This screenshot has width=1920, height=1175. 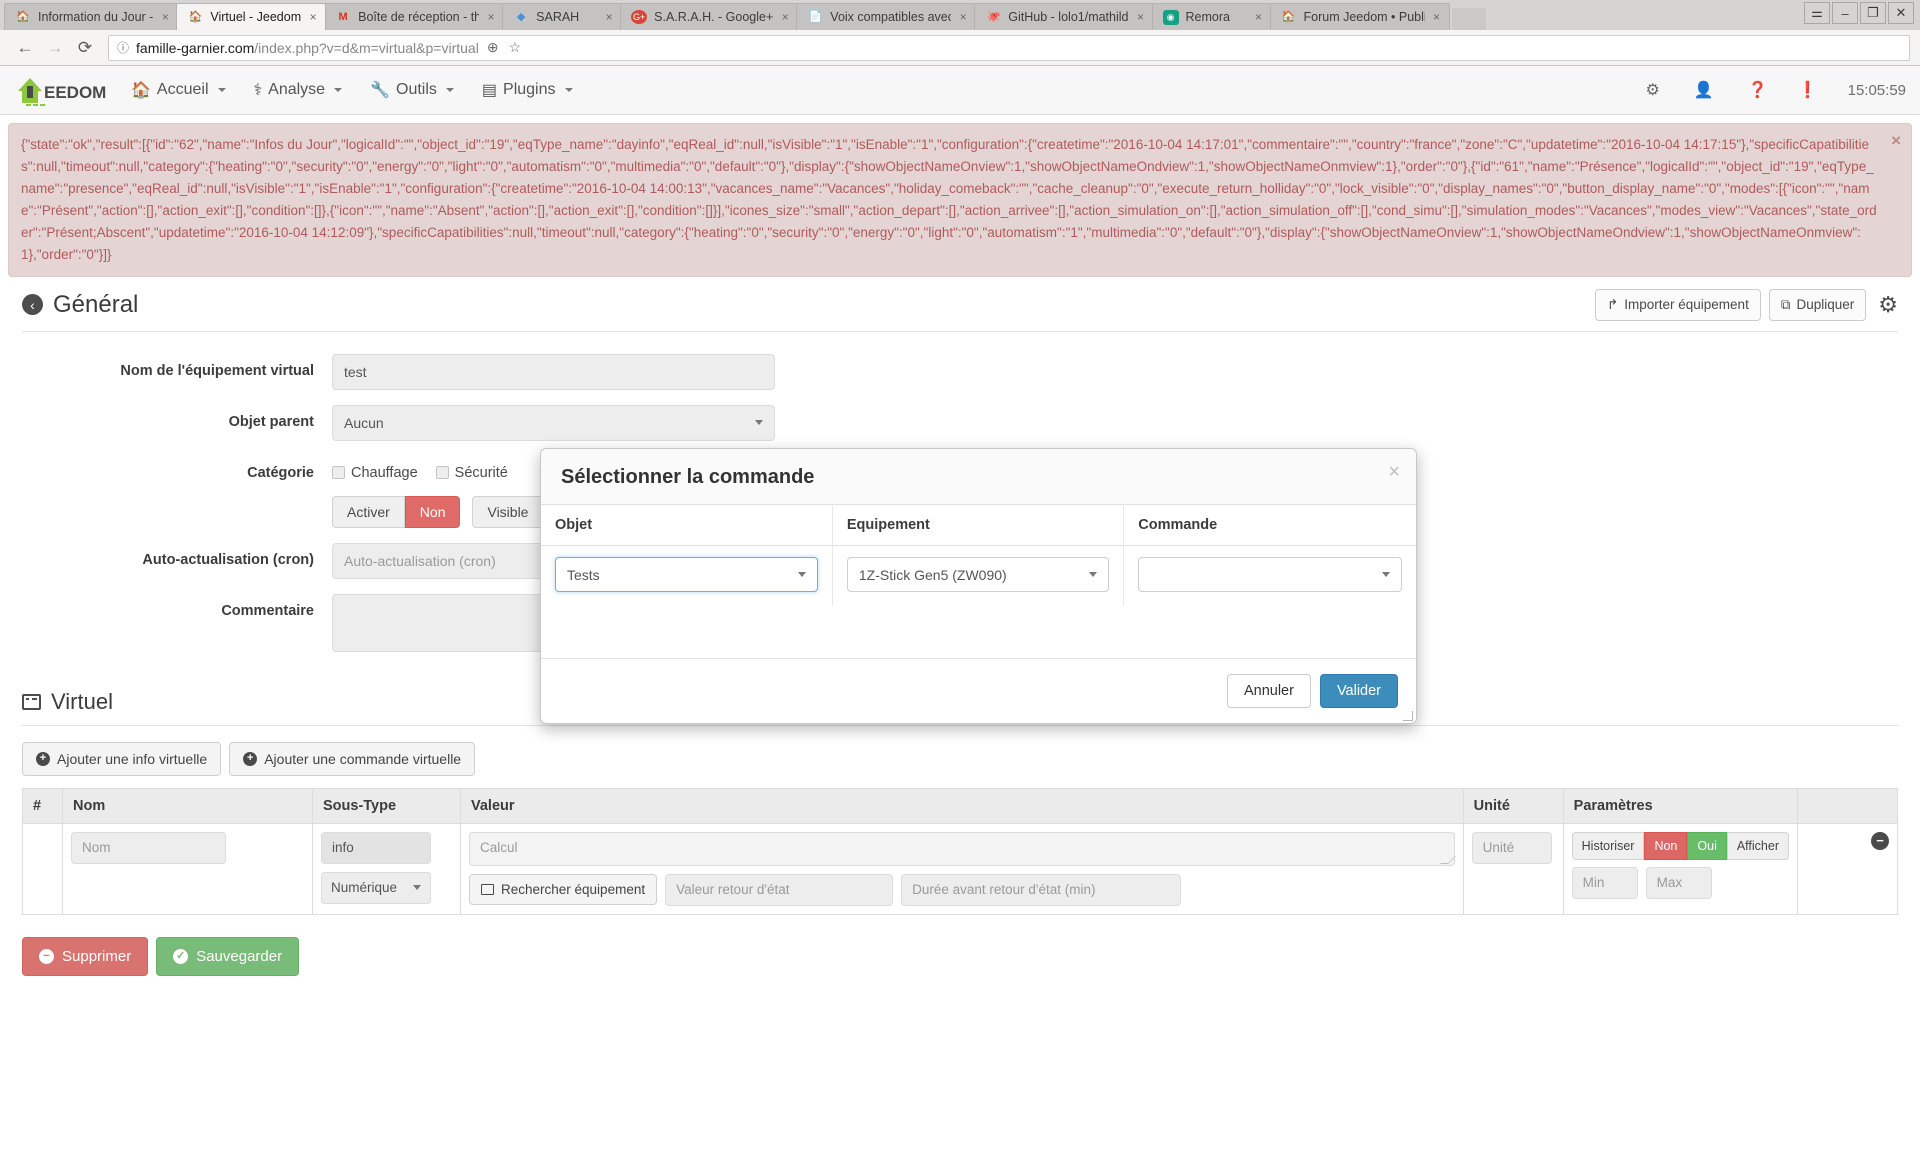 I want to click on commande-select, so click(x=1270, y=574).